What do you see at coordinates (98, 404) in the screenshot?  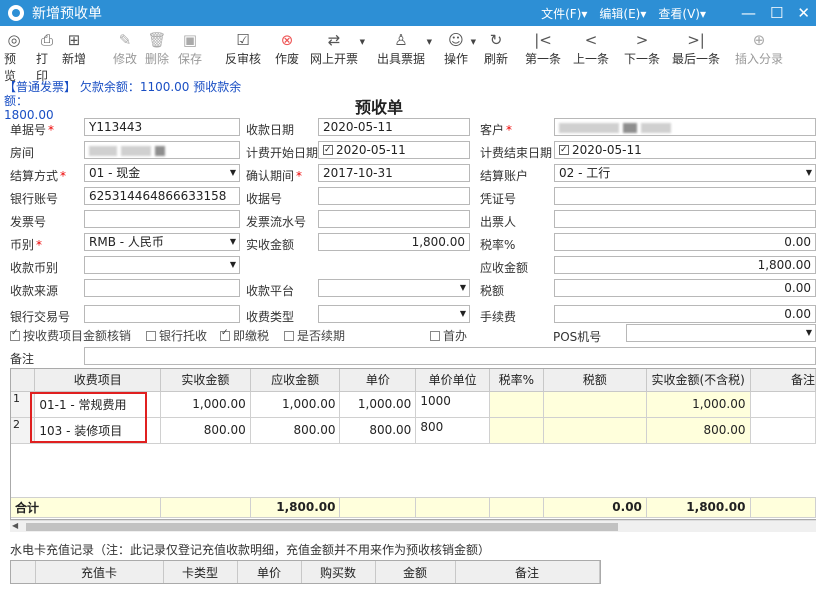 I see `cell-item: 01-1 - 常规费用` at bounding box center [98, 404].